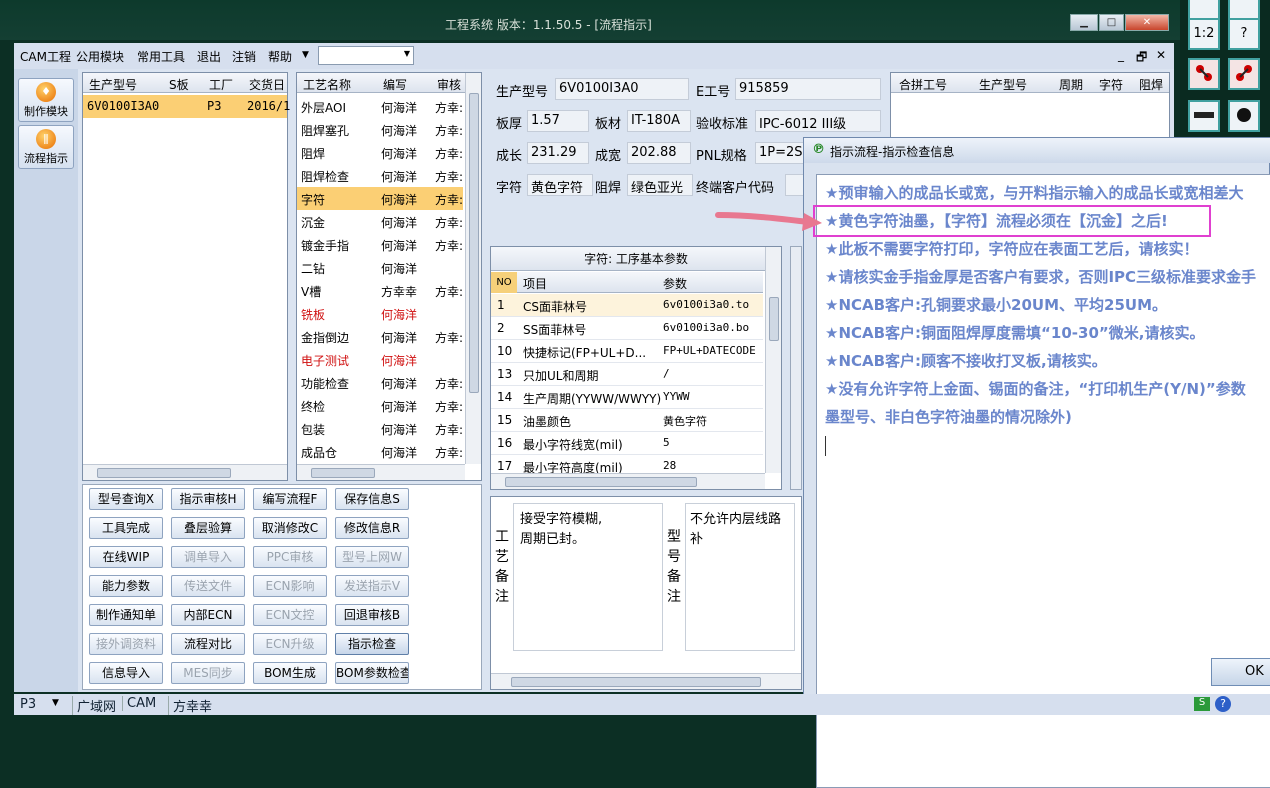 The image size is (1270, 788). Describe the element at coordinates (290, 557) in the screenshot. I see `function-button: PPC审核` at that location.